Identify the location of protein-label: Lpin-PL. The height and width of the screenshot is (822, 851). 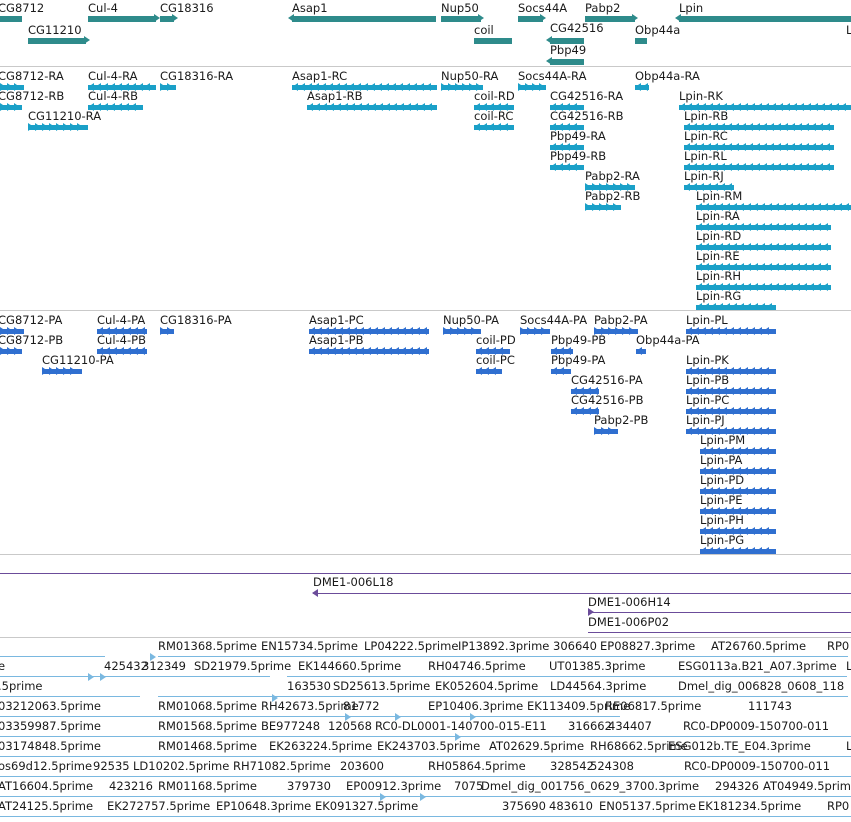
(707, 320).